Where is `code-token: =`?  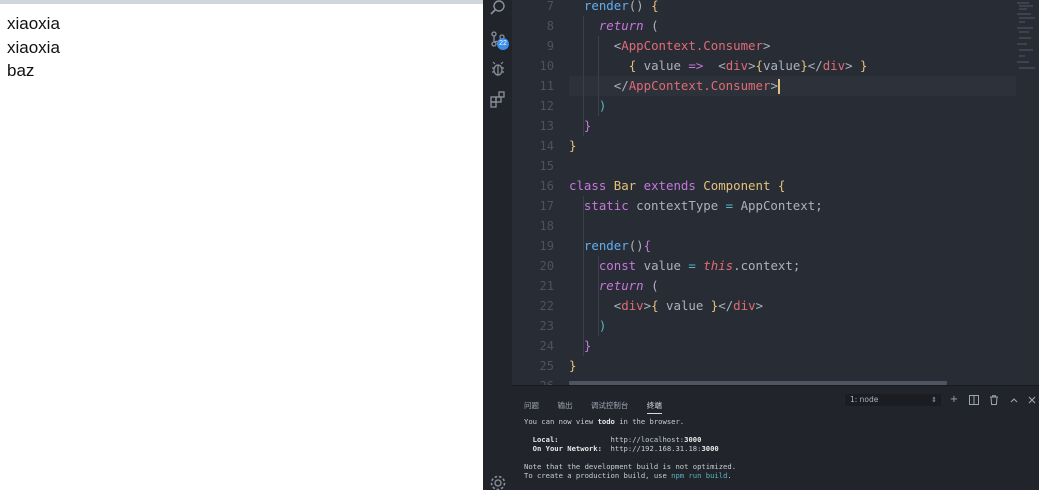 code-token: = is located at coordinates (733, 205).